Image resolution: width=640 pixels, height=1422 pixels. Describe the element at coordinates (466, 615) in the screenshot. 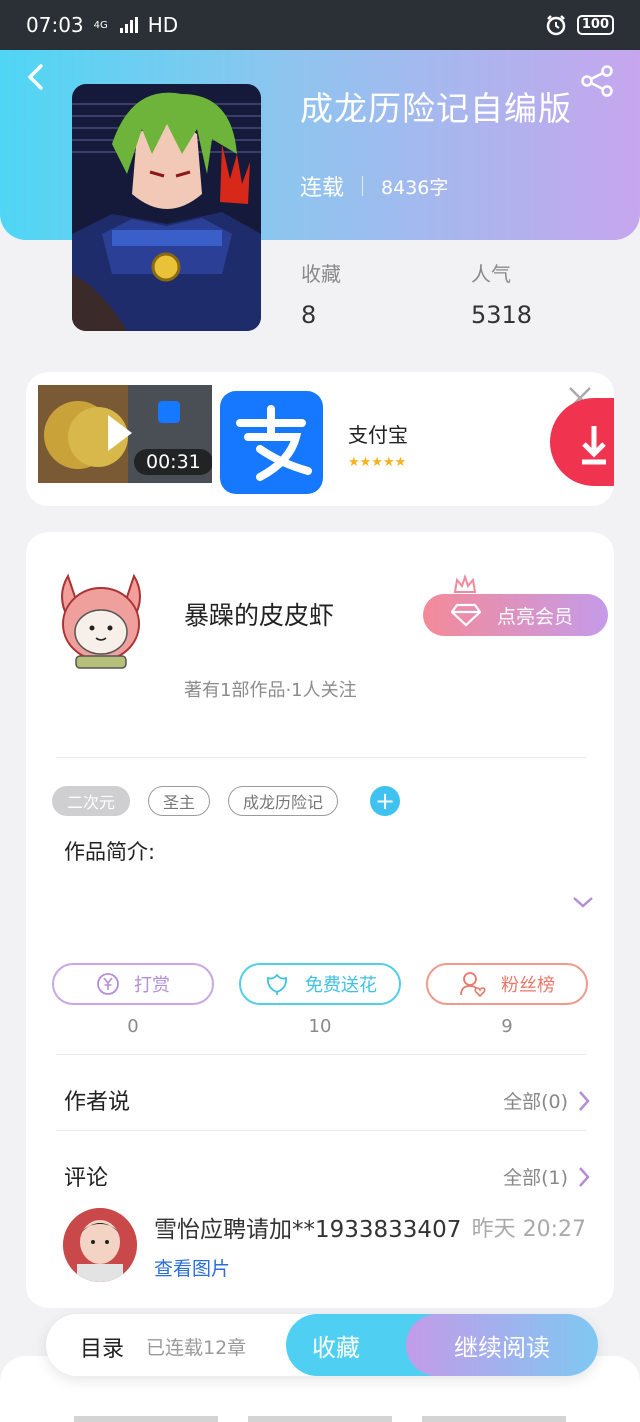

I see `diamond-icon` at that location.